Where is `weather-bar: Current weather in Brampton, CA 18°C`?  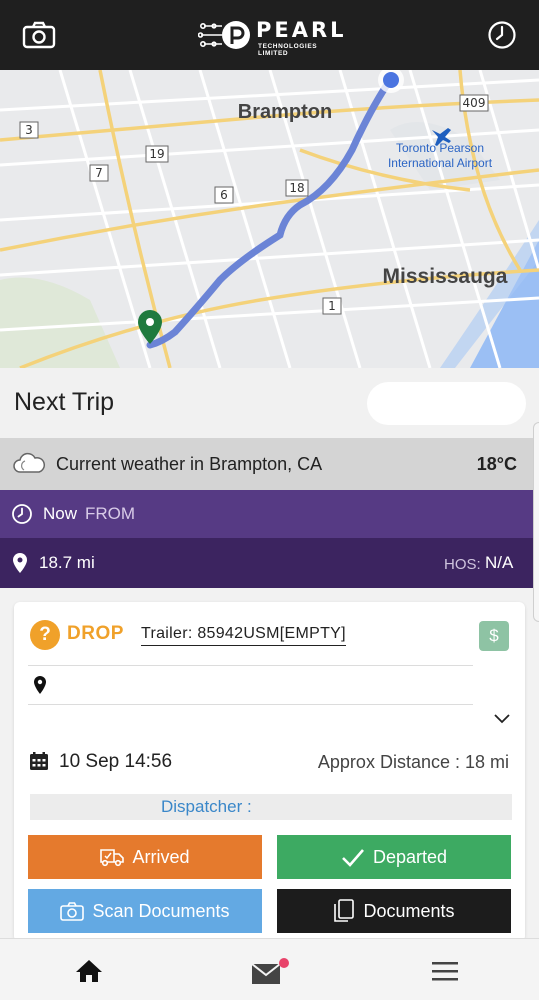 weather-bar: Current weather in Brampton, CA 18°C is located at coordinates (269, 464).